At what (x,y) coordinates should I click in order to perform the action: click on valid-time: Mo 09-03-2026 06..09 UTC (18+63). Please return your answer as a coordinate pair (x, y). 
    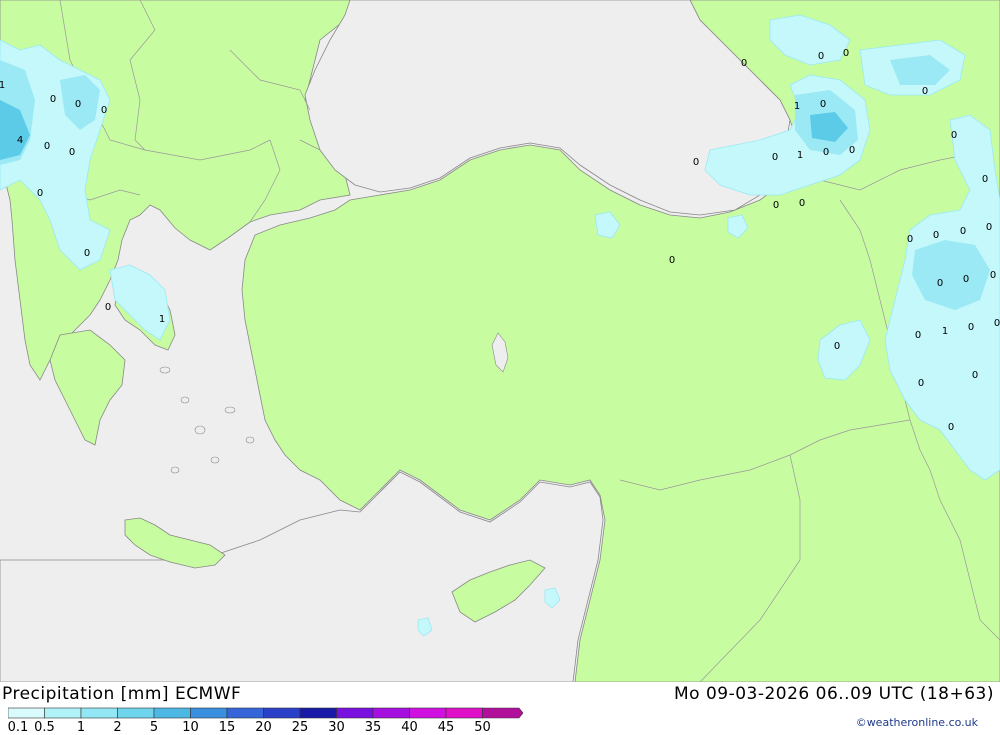
    Looking at the image, I should click on (833, 694).